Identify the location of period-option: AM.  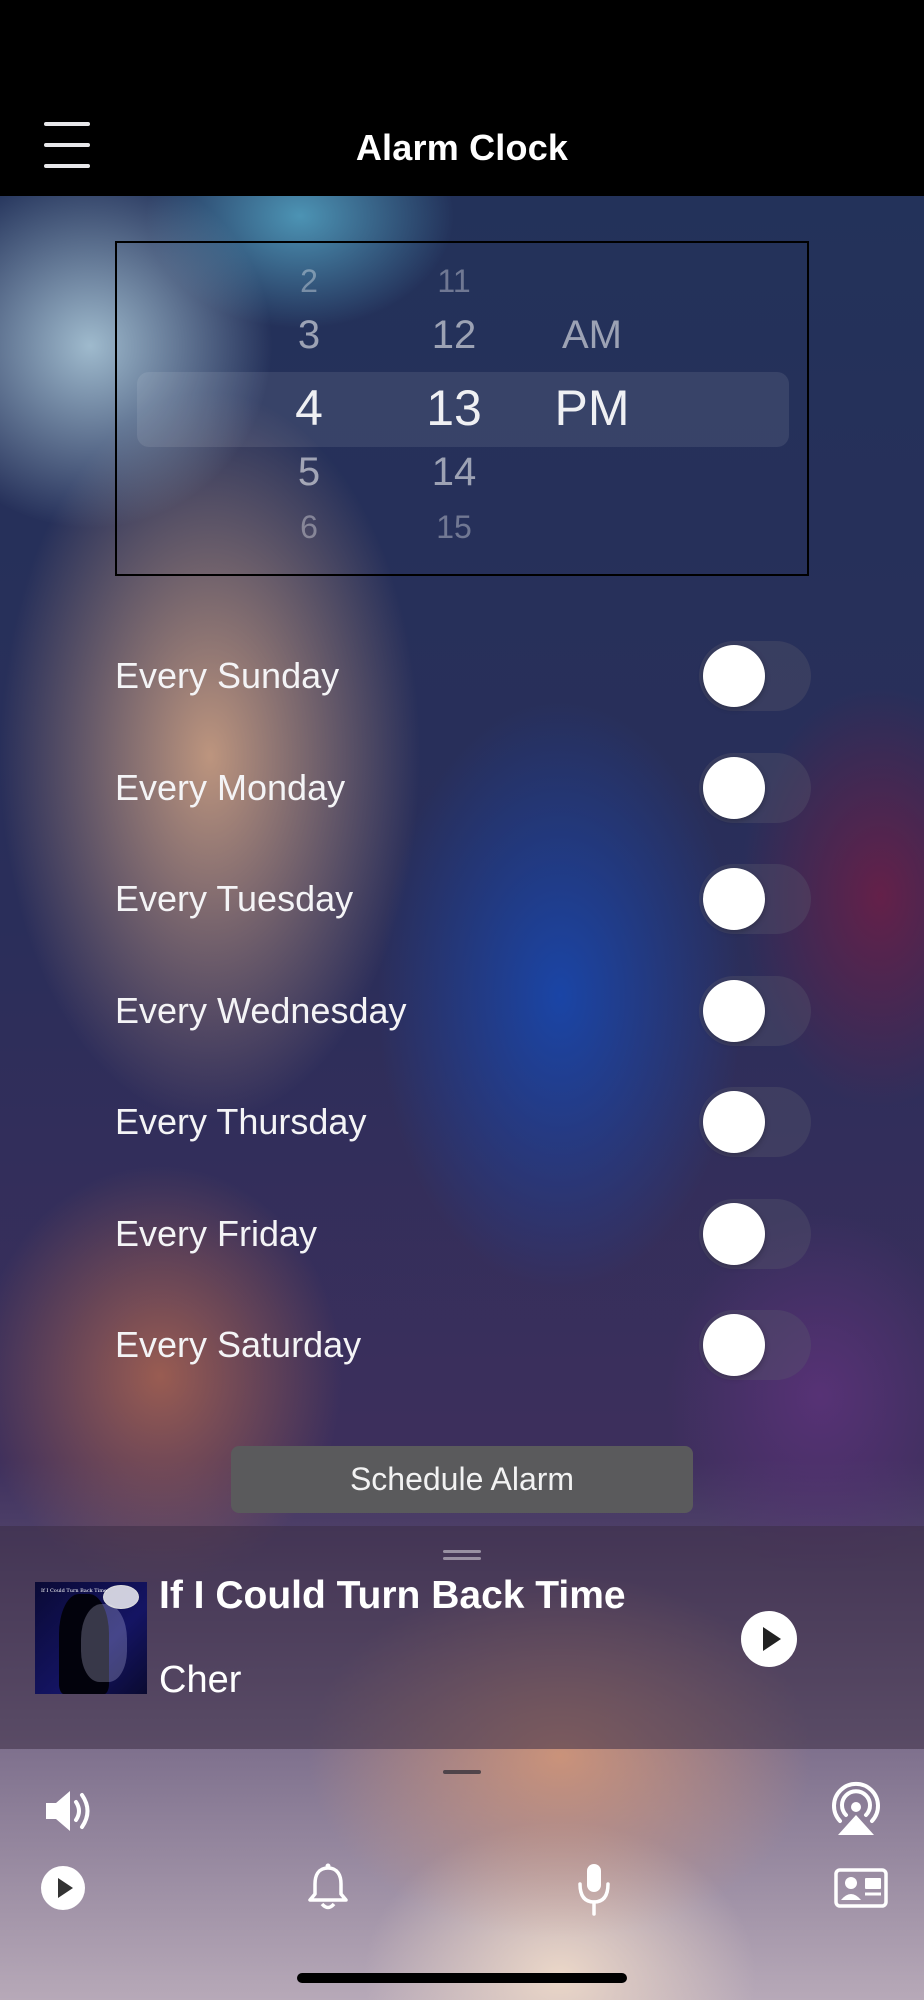
(592, 335).